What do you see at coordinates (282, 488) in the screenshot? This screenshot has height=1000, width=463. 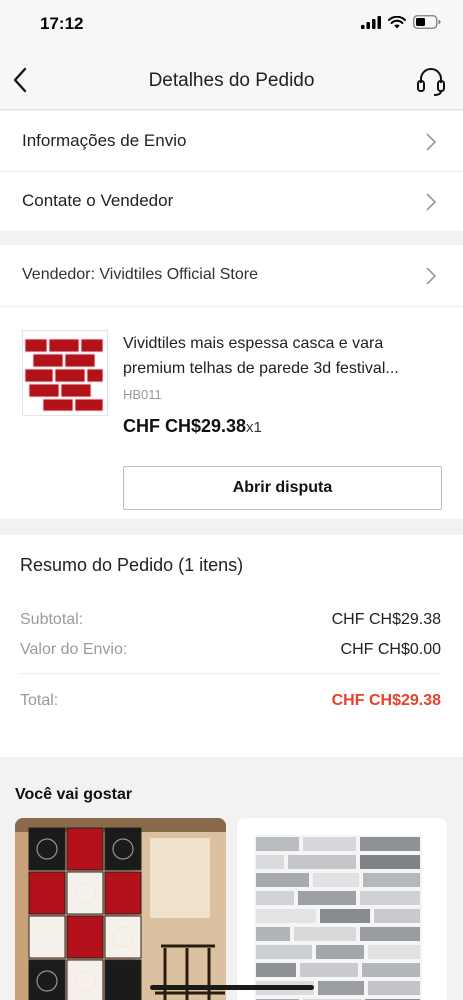 I see `open-dispute-button: Abrir disputa` at bounding box center [282, 488].